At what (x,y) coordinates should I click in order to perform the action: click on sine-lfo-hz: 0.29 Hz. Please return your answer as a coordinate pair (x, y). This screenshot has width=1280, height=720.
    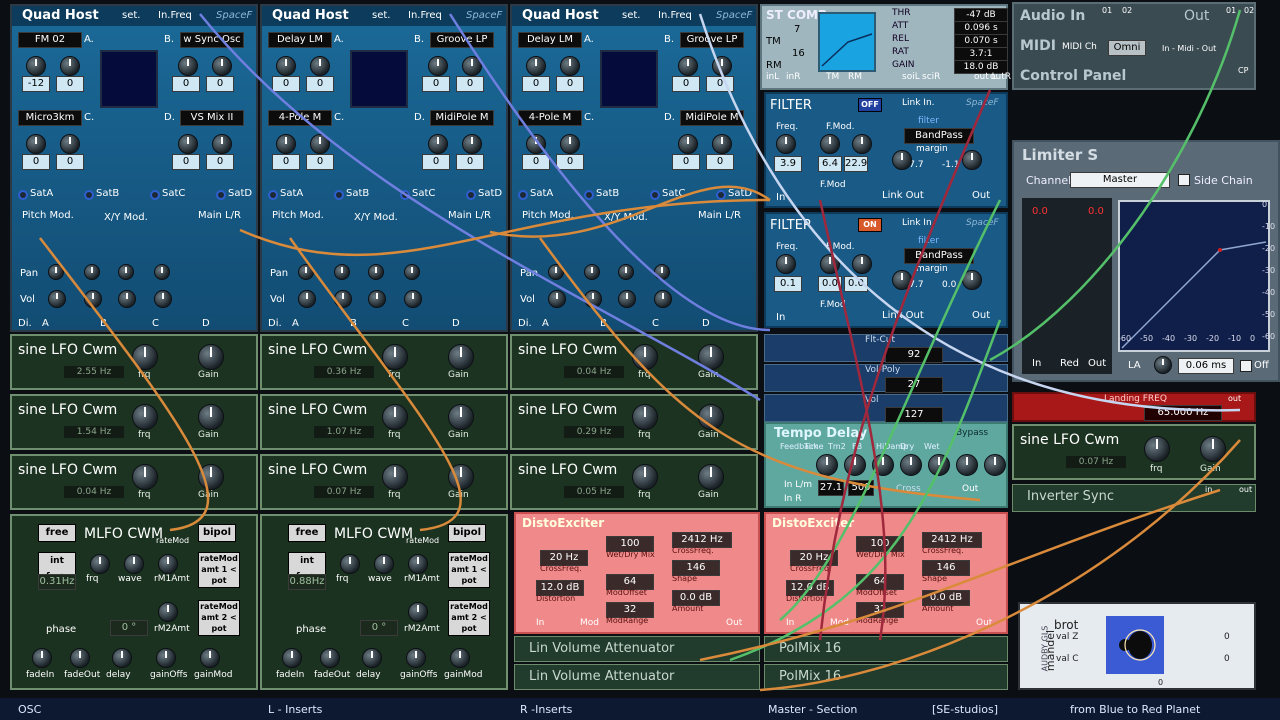
    Looking at the image, I should click on (594, 432).